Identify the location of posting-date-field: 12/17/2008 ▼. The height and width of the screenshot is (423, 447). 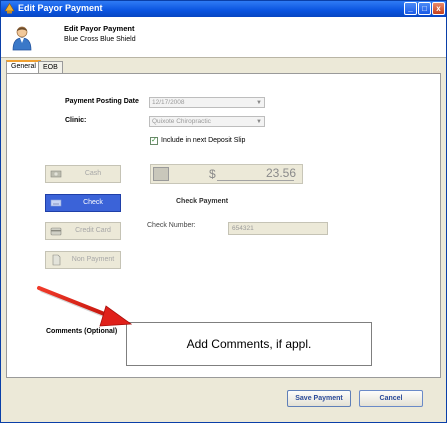
(207, 102).